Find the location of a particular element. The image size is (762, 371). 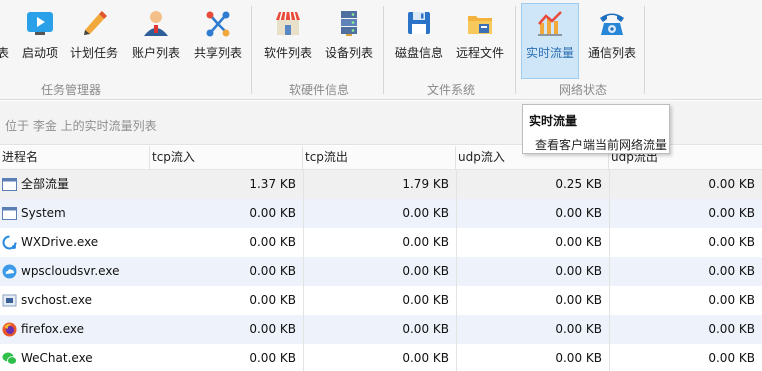

table-row: System 0.00 KB 0.00 KB 0.00 KB 0.00 KB is located at coordinates (381, 213).